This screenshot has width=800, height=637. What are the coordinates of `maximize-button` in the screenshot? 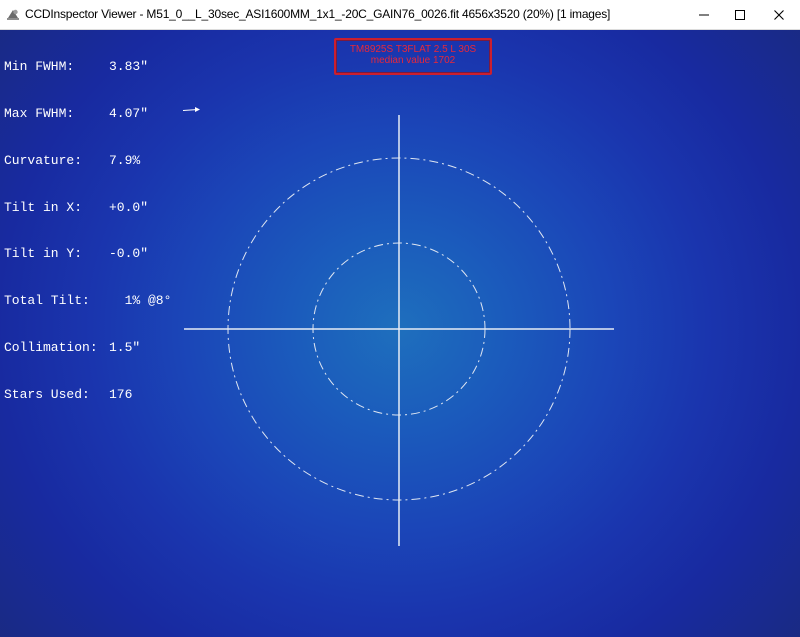 It's located at (740, 14).